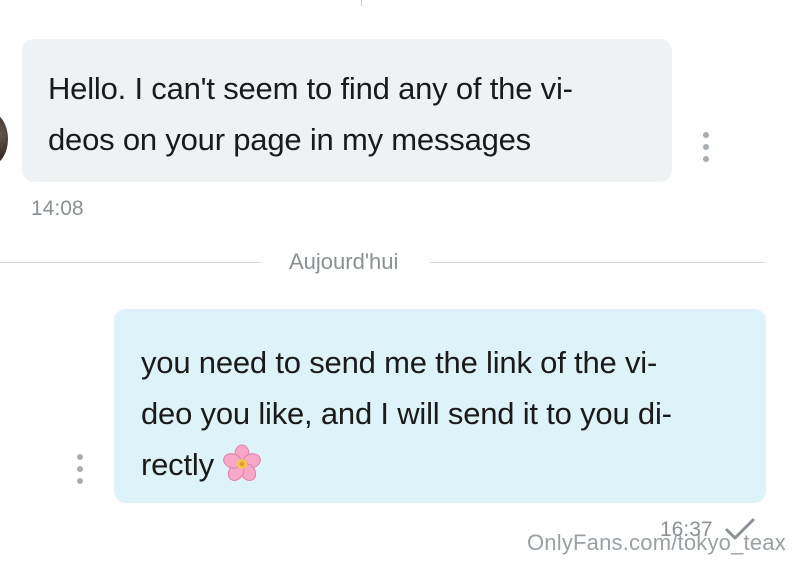 The height and width of the screenshot is (564, 800). What do you see at coordinates (289, 139) in the screenshot?
I see `message-line: deos on your page in my messages` at bounding box center [289, 139].